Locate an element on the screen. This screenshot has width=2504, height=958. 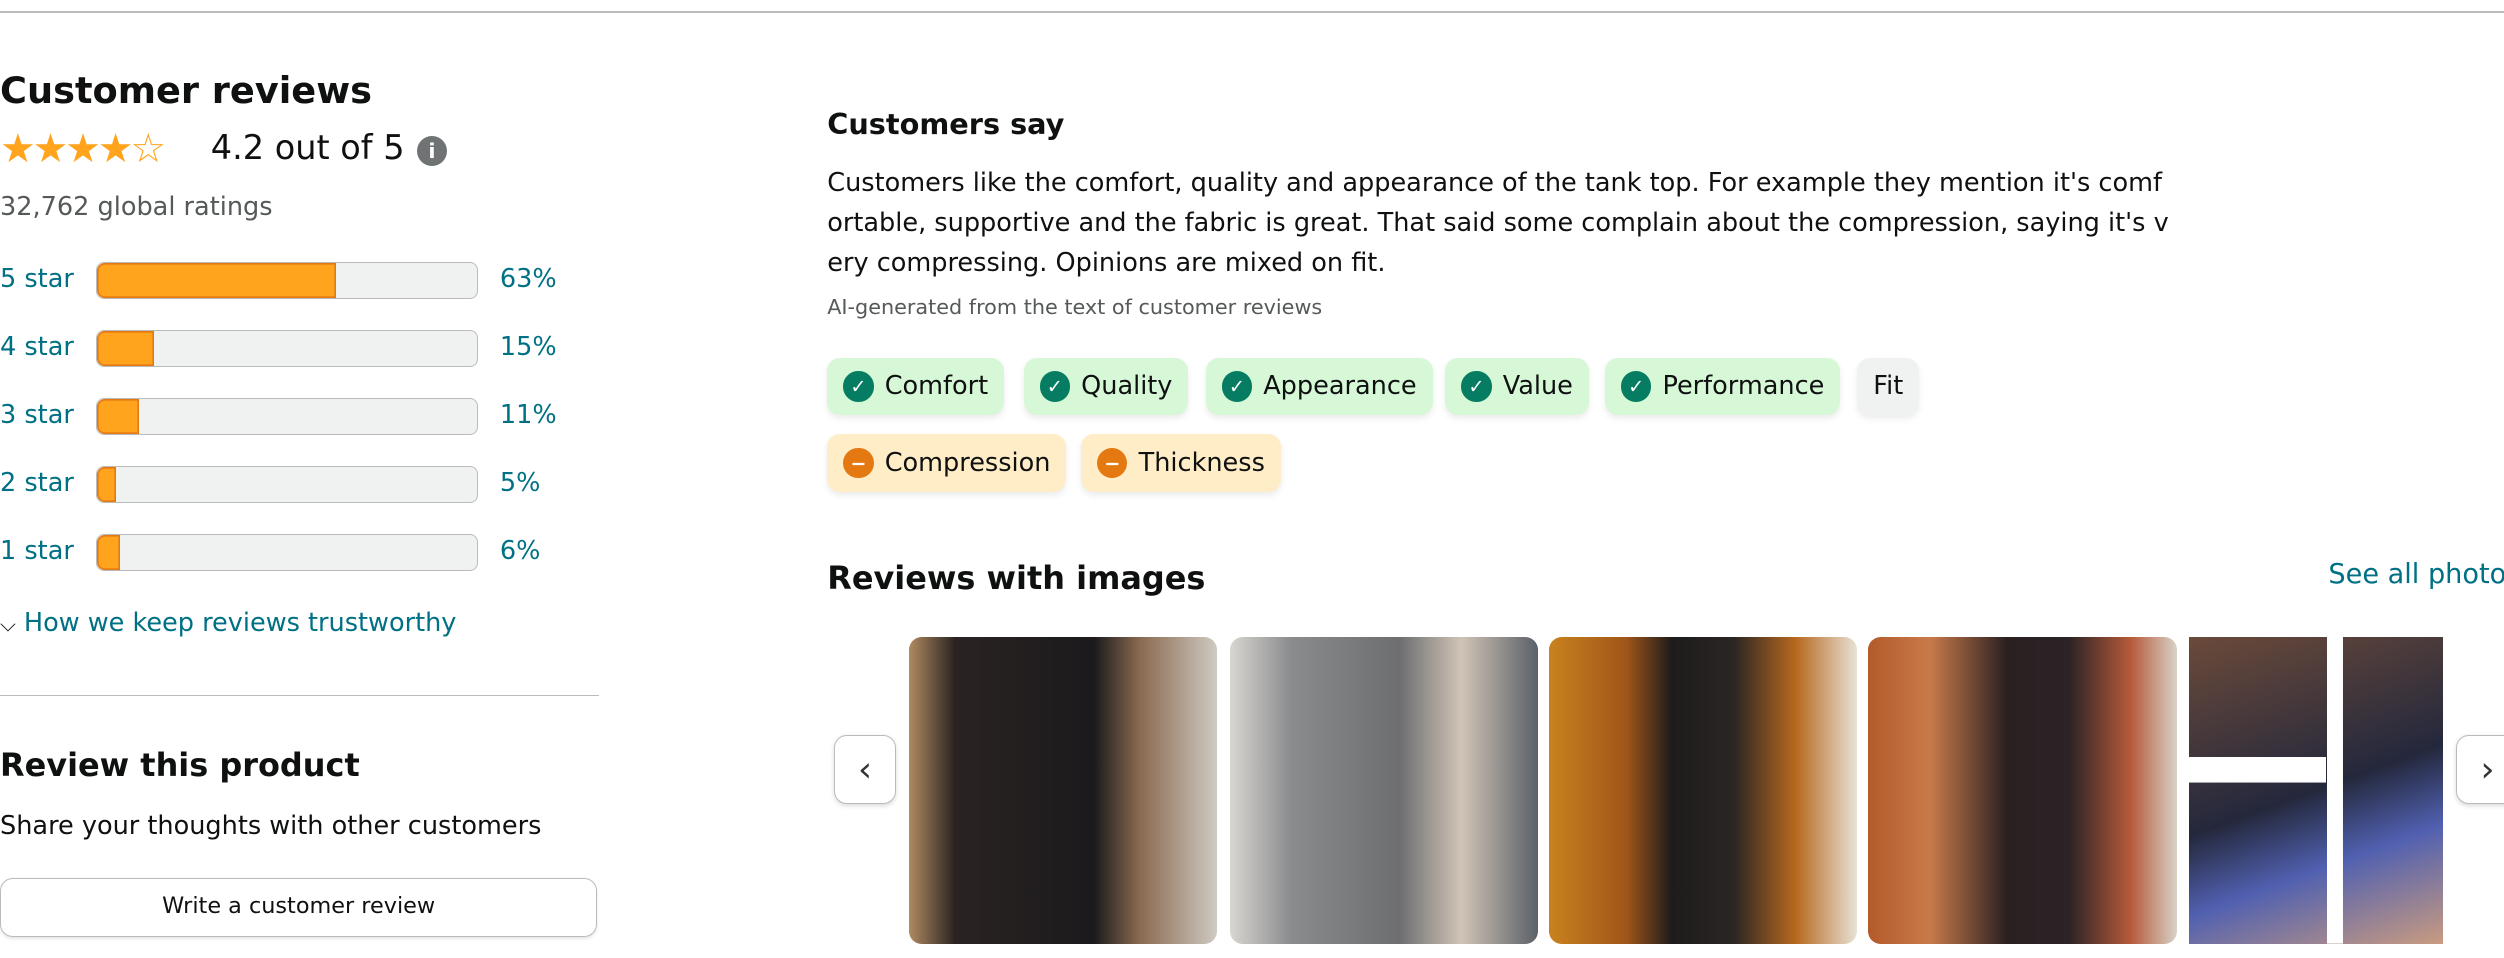
carousel-prev-button: ‹ is located at coordinates (865, 769).